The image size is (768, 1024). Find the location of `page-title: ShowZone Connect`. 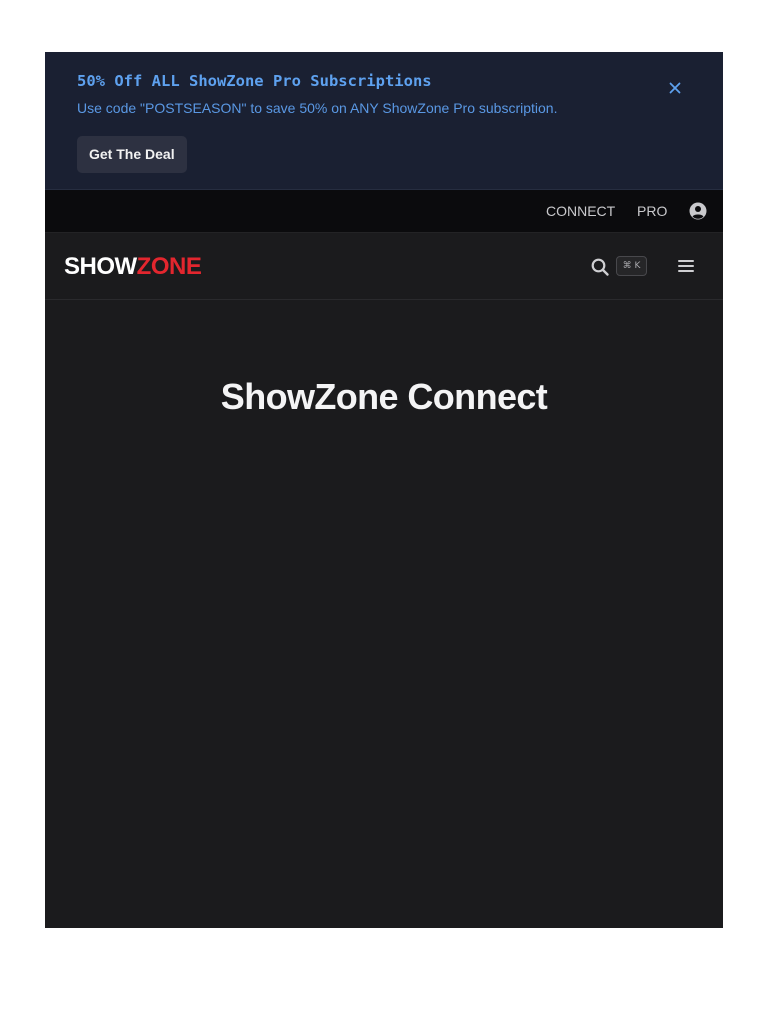

page-title: ShowZone Connect is located at coordinates (384, 396).